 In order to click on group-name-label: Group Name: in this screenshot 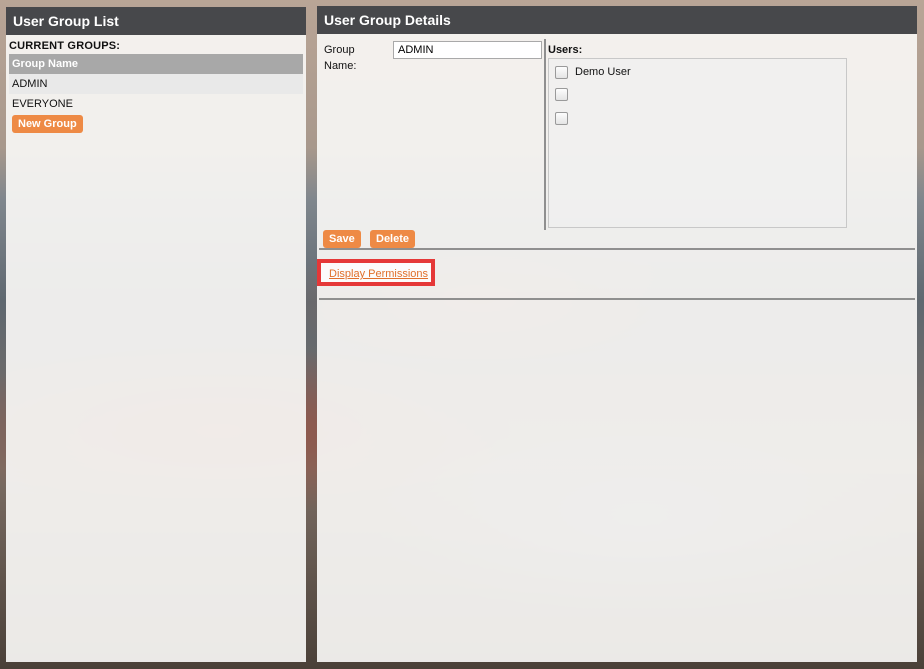, I will do `click(340, 58)`.